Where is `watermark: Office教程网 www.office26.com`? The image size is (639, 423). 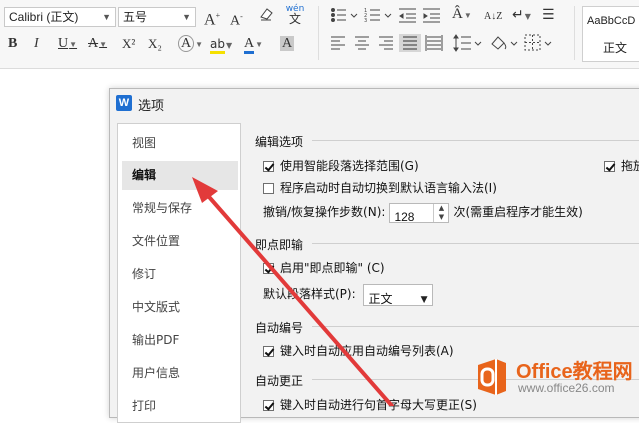 watermark: Office教程网 www.office26.com is located at coordinates (556, 378).